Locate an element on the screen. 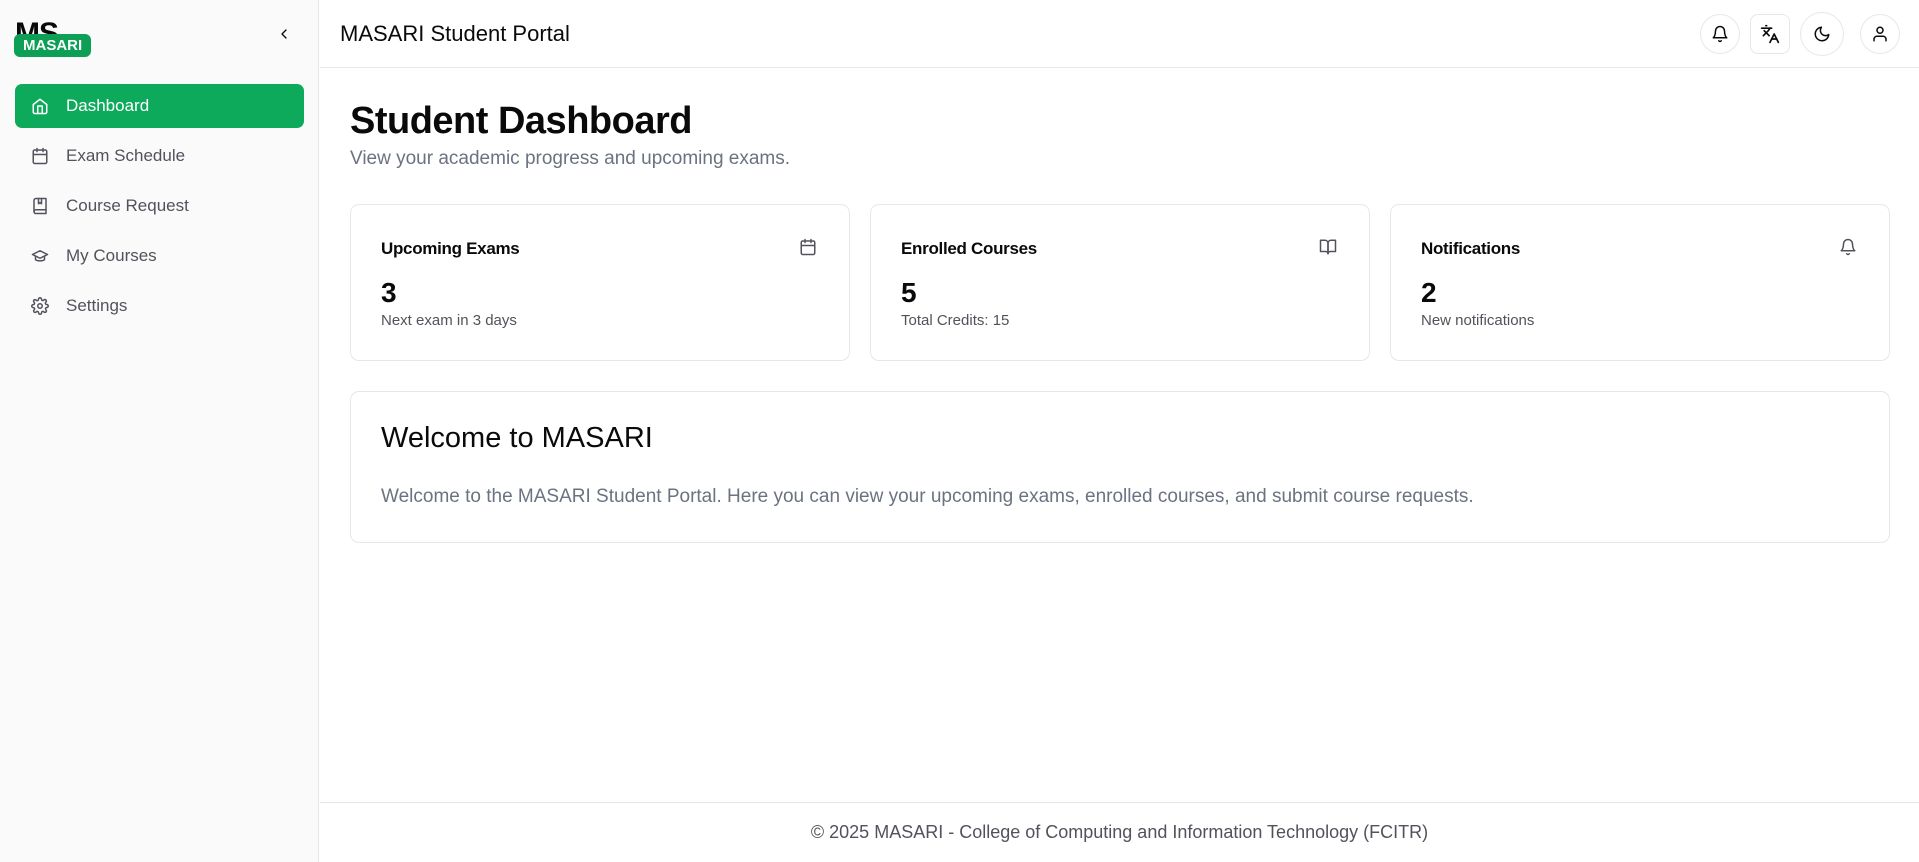 The width and height of the screenshot is (1919, 862). translate-icon is located at coordinates (1770, 34).